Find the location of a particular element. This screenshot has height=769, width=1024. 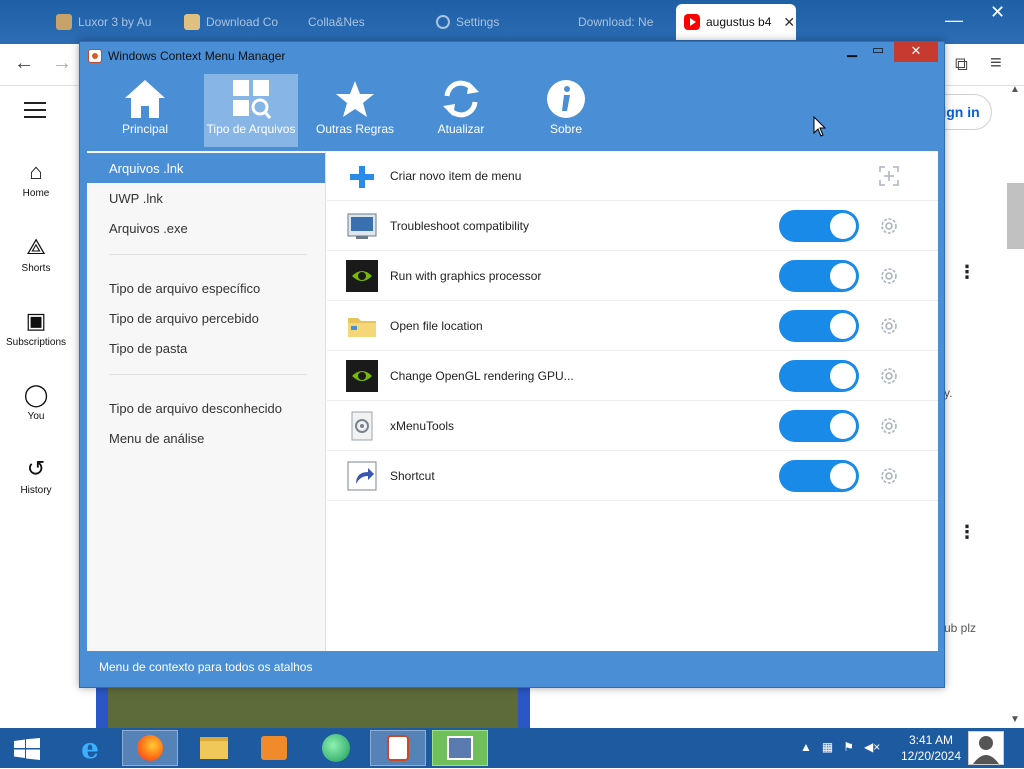

flag-icon: ⚑ is located at coordinates (848, 747).